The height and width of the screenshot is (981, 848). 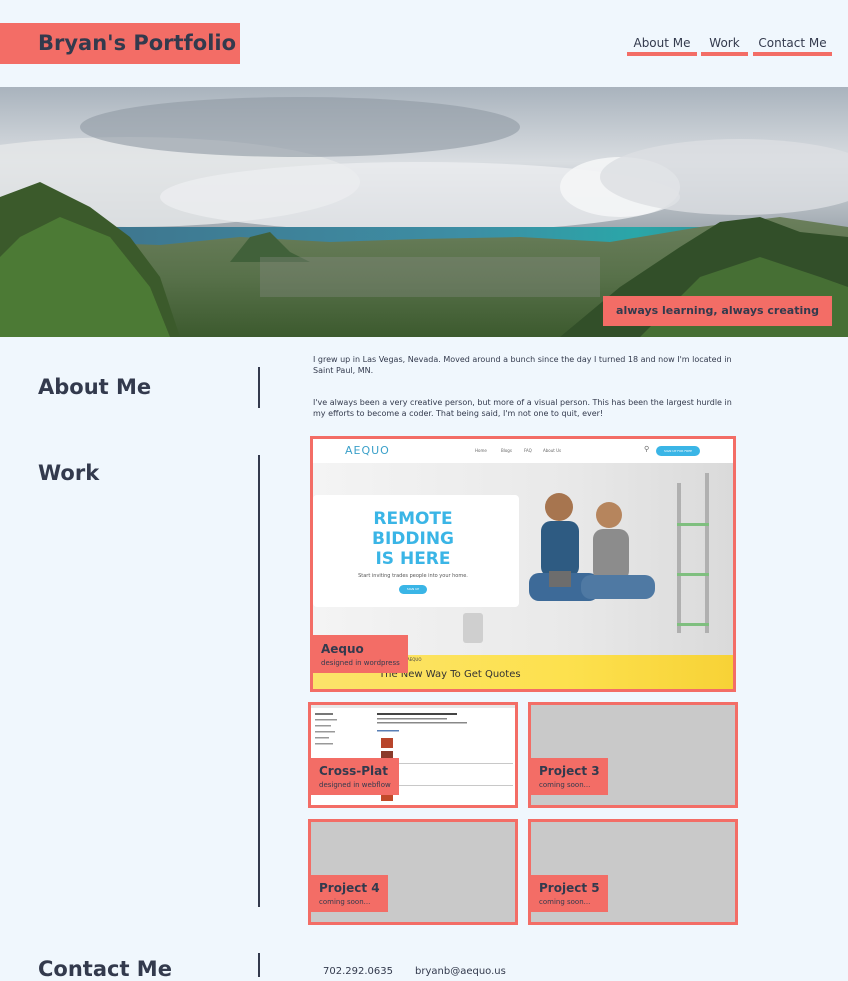 I want to click on about-divider, so click(x=259, y=387).